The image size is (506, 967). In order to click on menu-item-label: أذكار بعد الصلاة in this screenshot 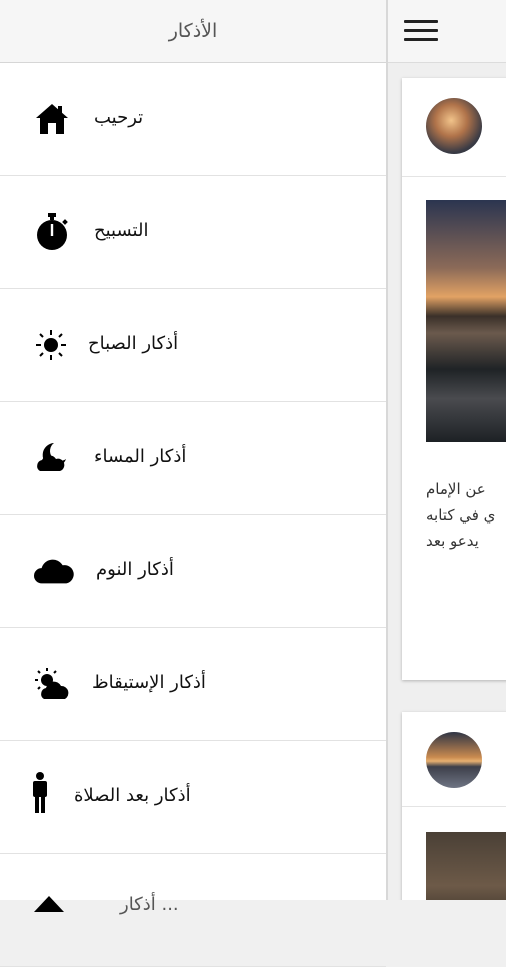, I will do `click(132, 795)`.